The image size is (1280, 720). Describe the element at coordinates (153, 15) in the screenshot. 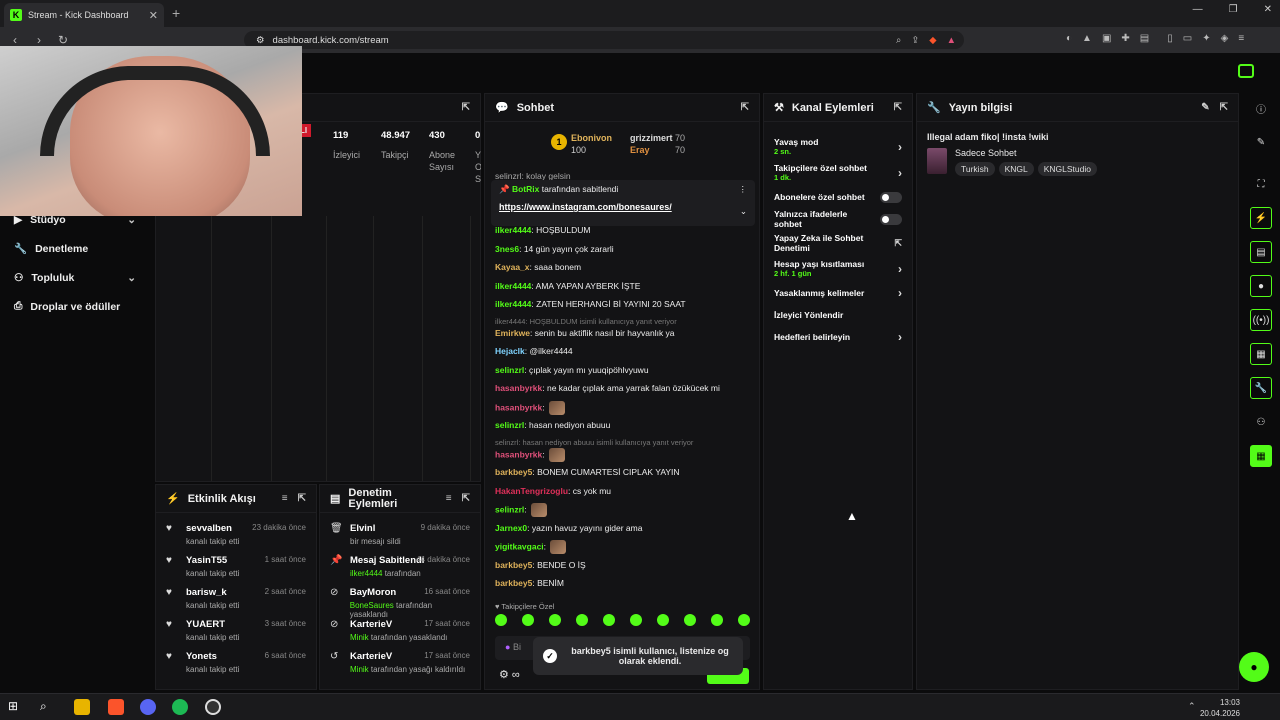

I see `tab-close-icon: ✕` at that location.